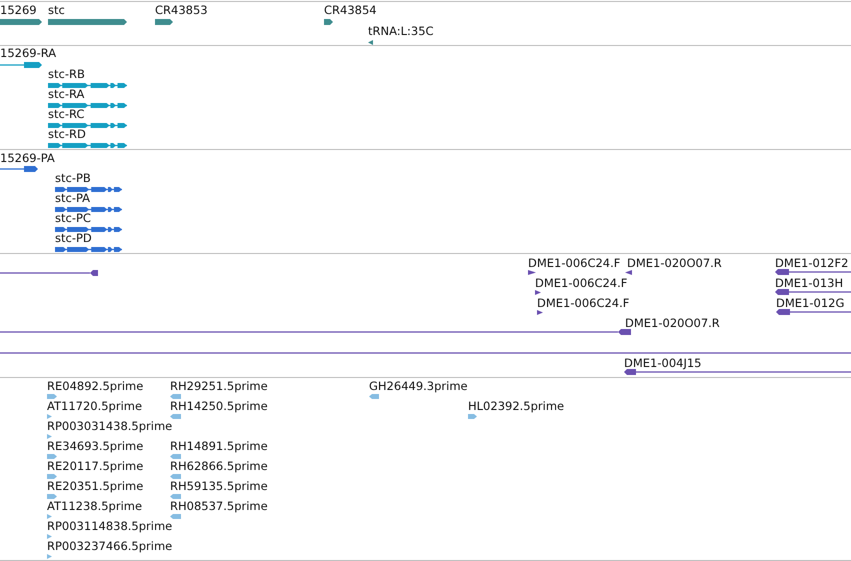  I want to click on feature-label: 15269-RA, so click(28, 53).